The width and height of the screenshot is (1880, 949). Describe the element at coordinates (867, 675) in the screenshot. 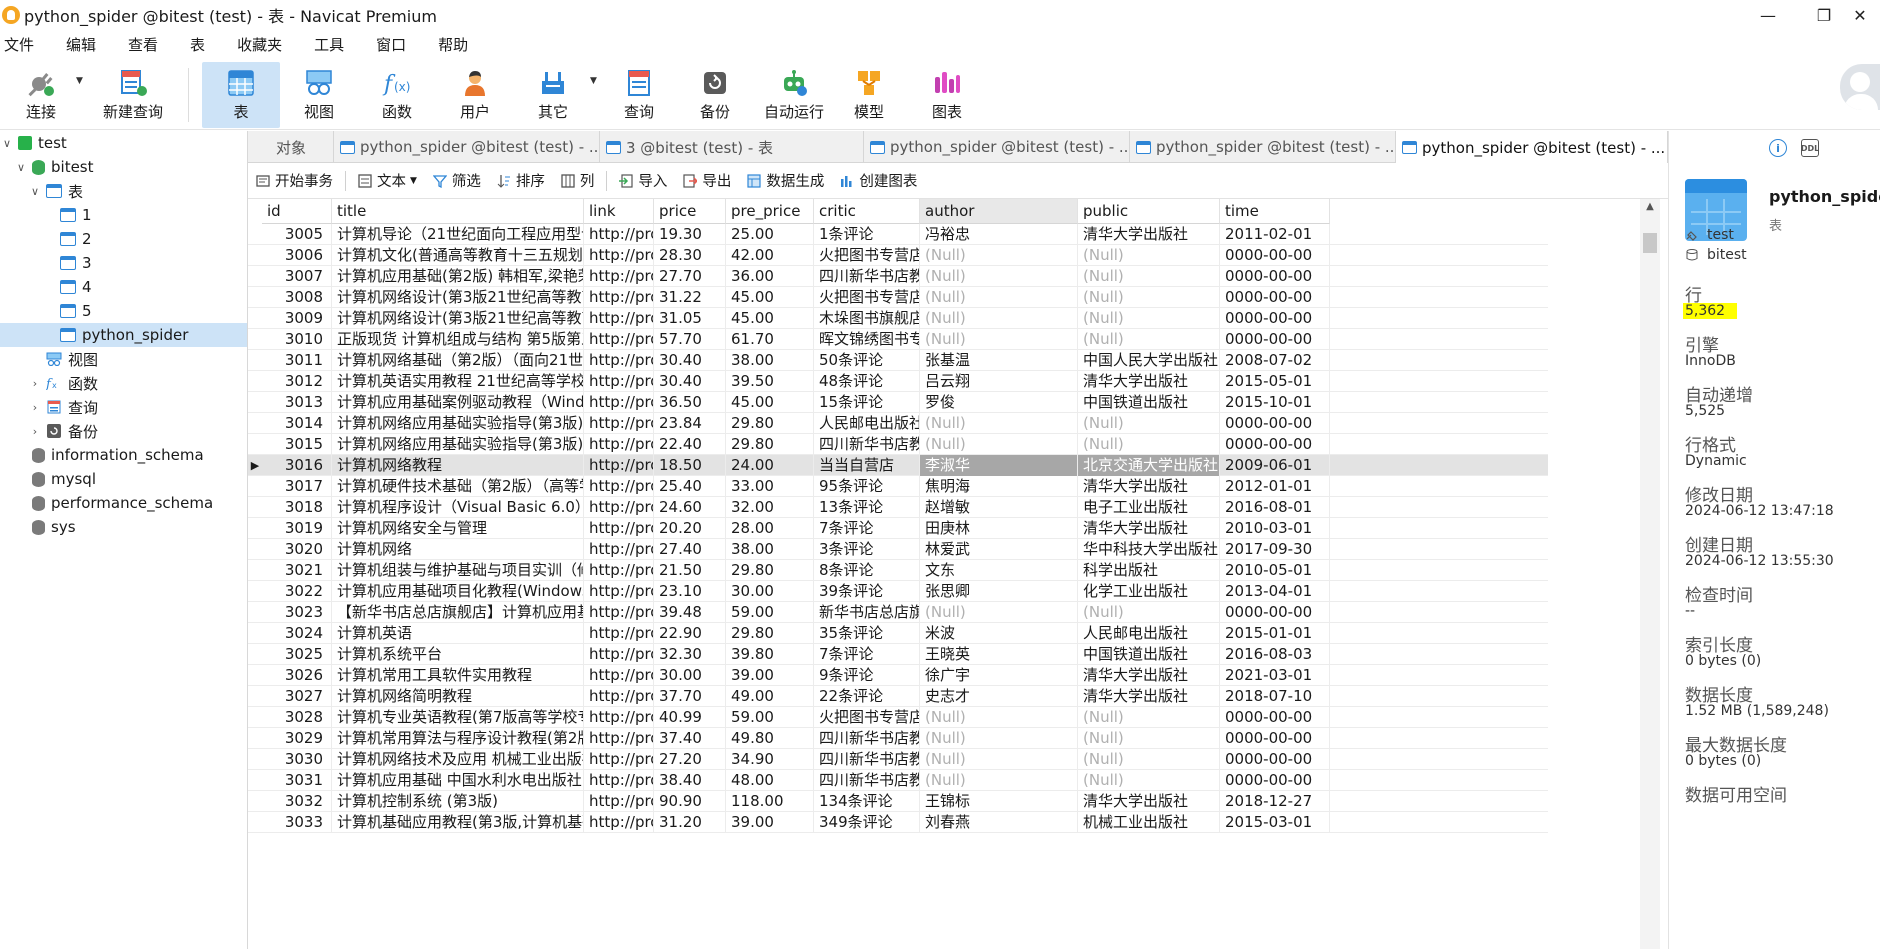

I see `cell-critic: 9条评论` at that location.